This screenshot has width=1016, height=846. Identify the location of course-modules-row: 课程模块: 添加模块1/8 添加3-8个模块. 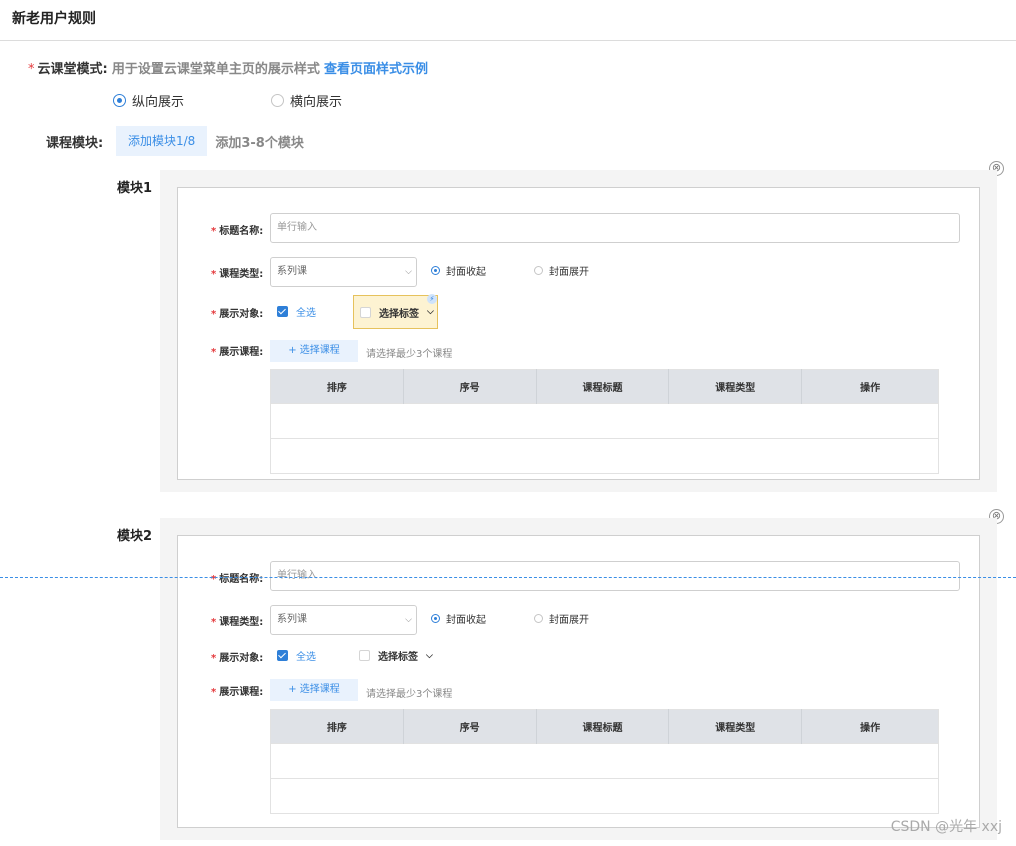
(175, 141).